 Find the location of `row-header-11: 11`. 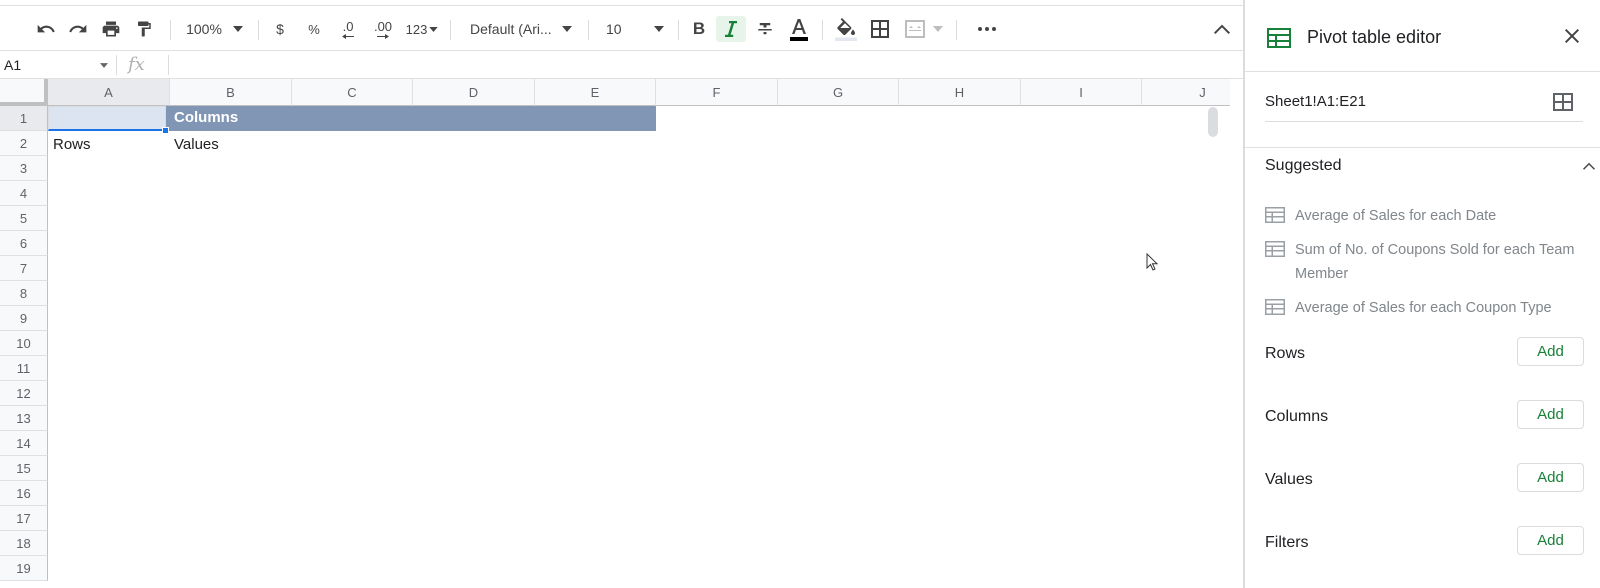

row-header-11: 11 is located at coordinates (24, 368).